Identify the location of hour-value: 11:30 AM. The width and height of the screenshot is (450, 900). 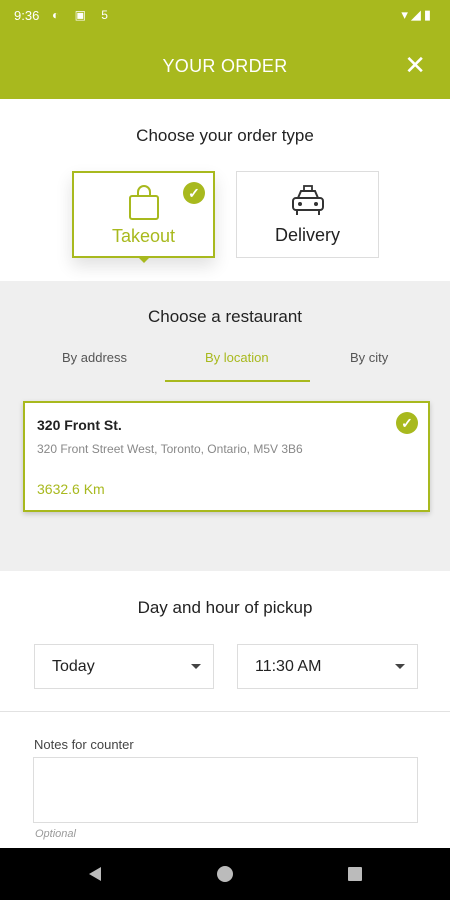
(288, 666).